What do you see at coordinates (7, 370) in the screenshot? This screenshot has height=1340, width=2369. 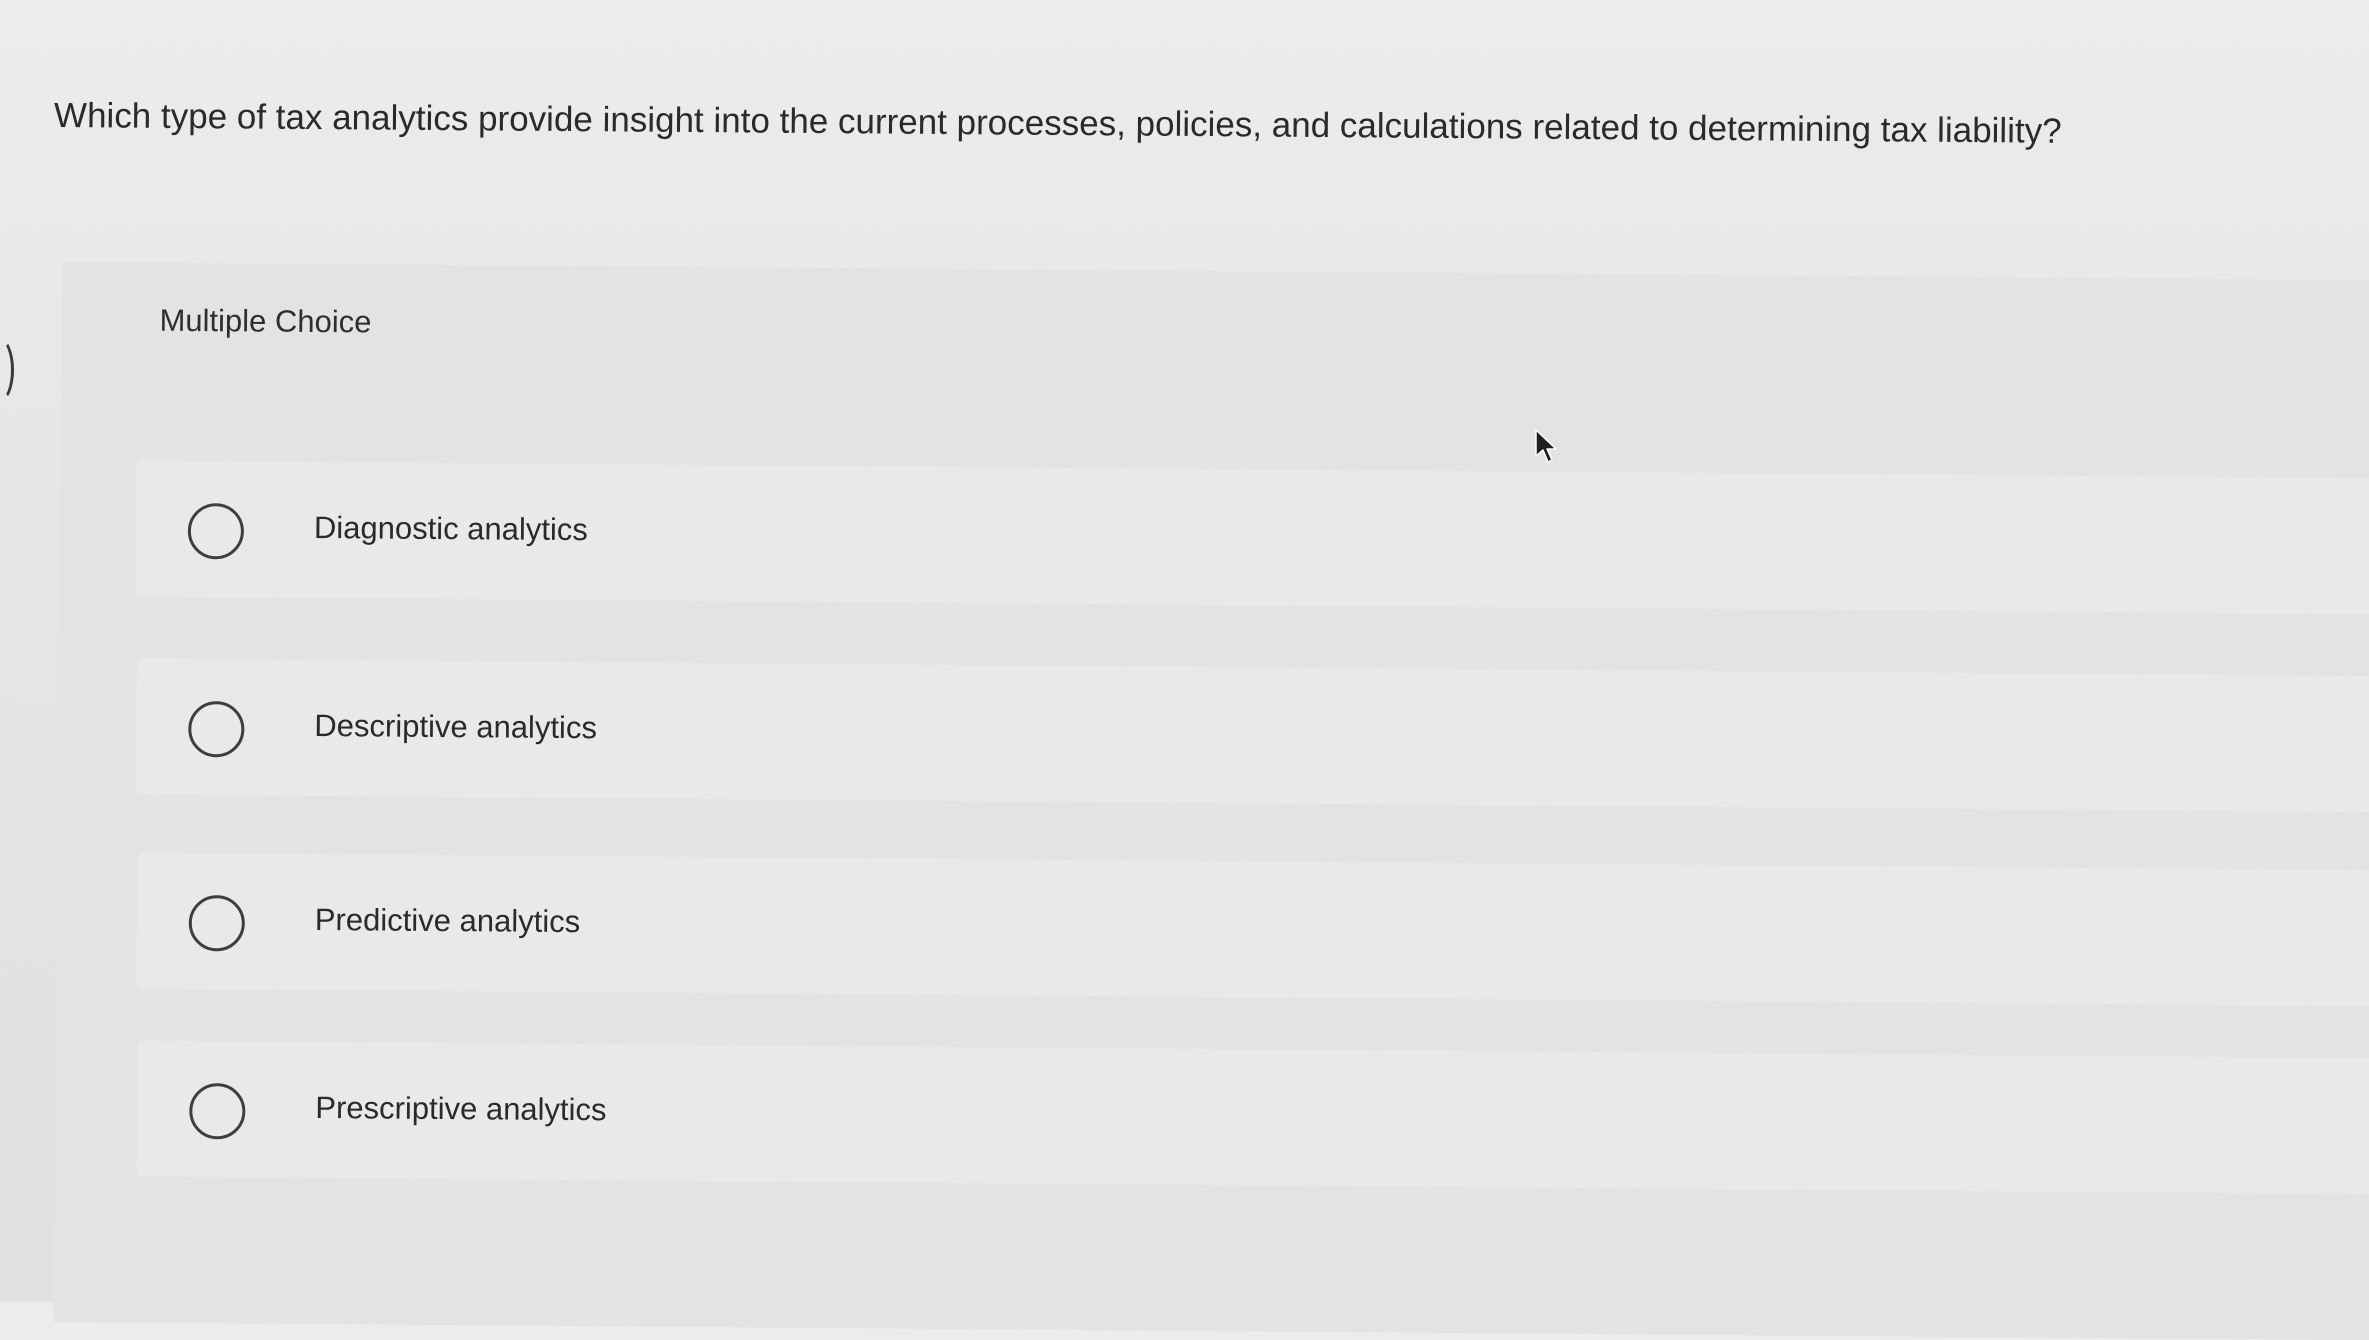 I see `left-edge-arc` at bounding box center [7, 370].